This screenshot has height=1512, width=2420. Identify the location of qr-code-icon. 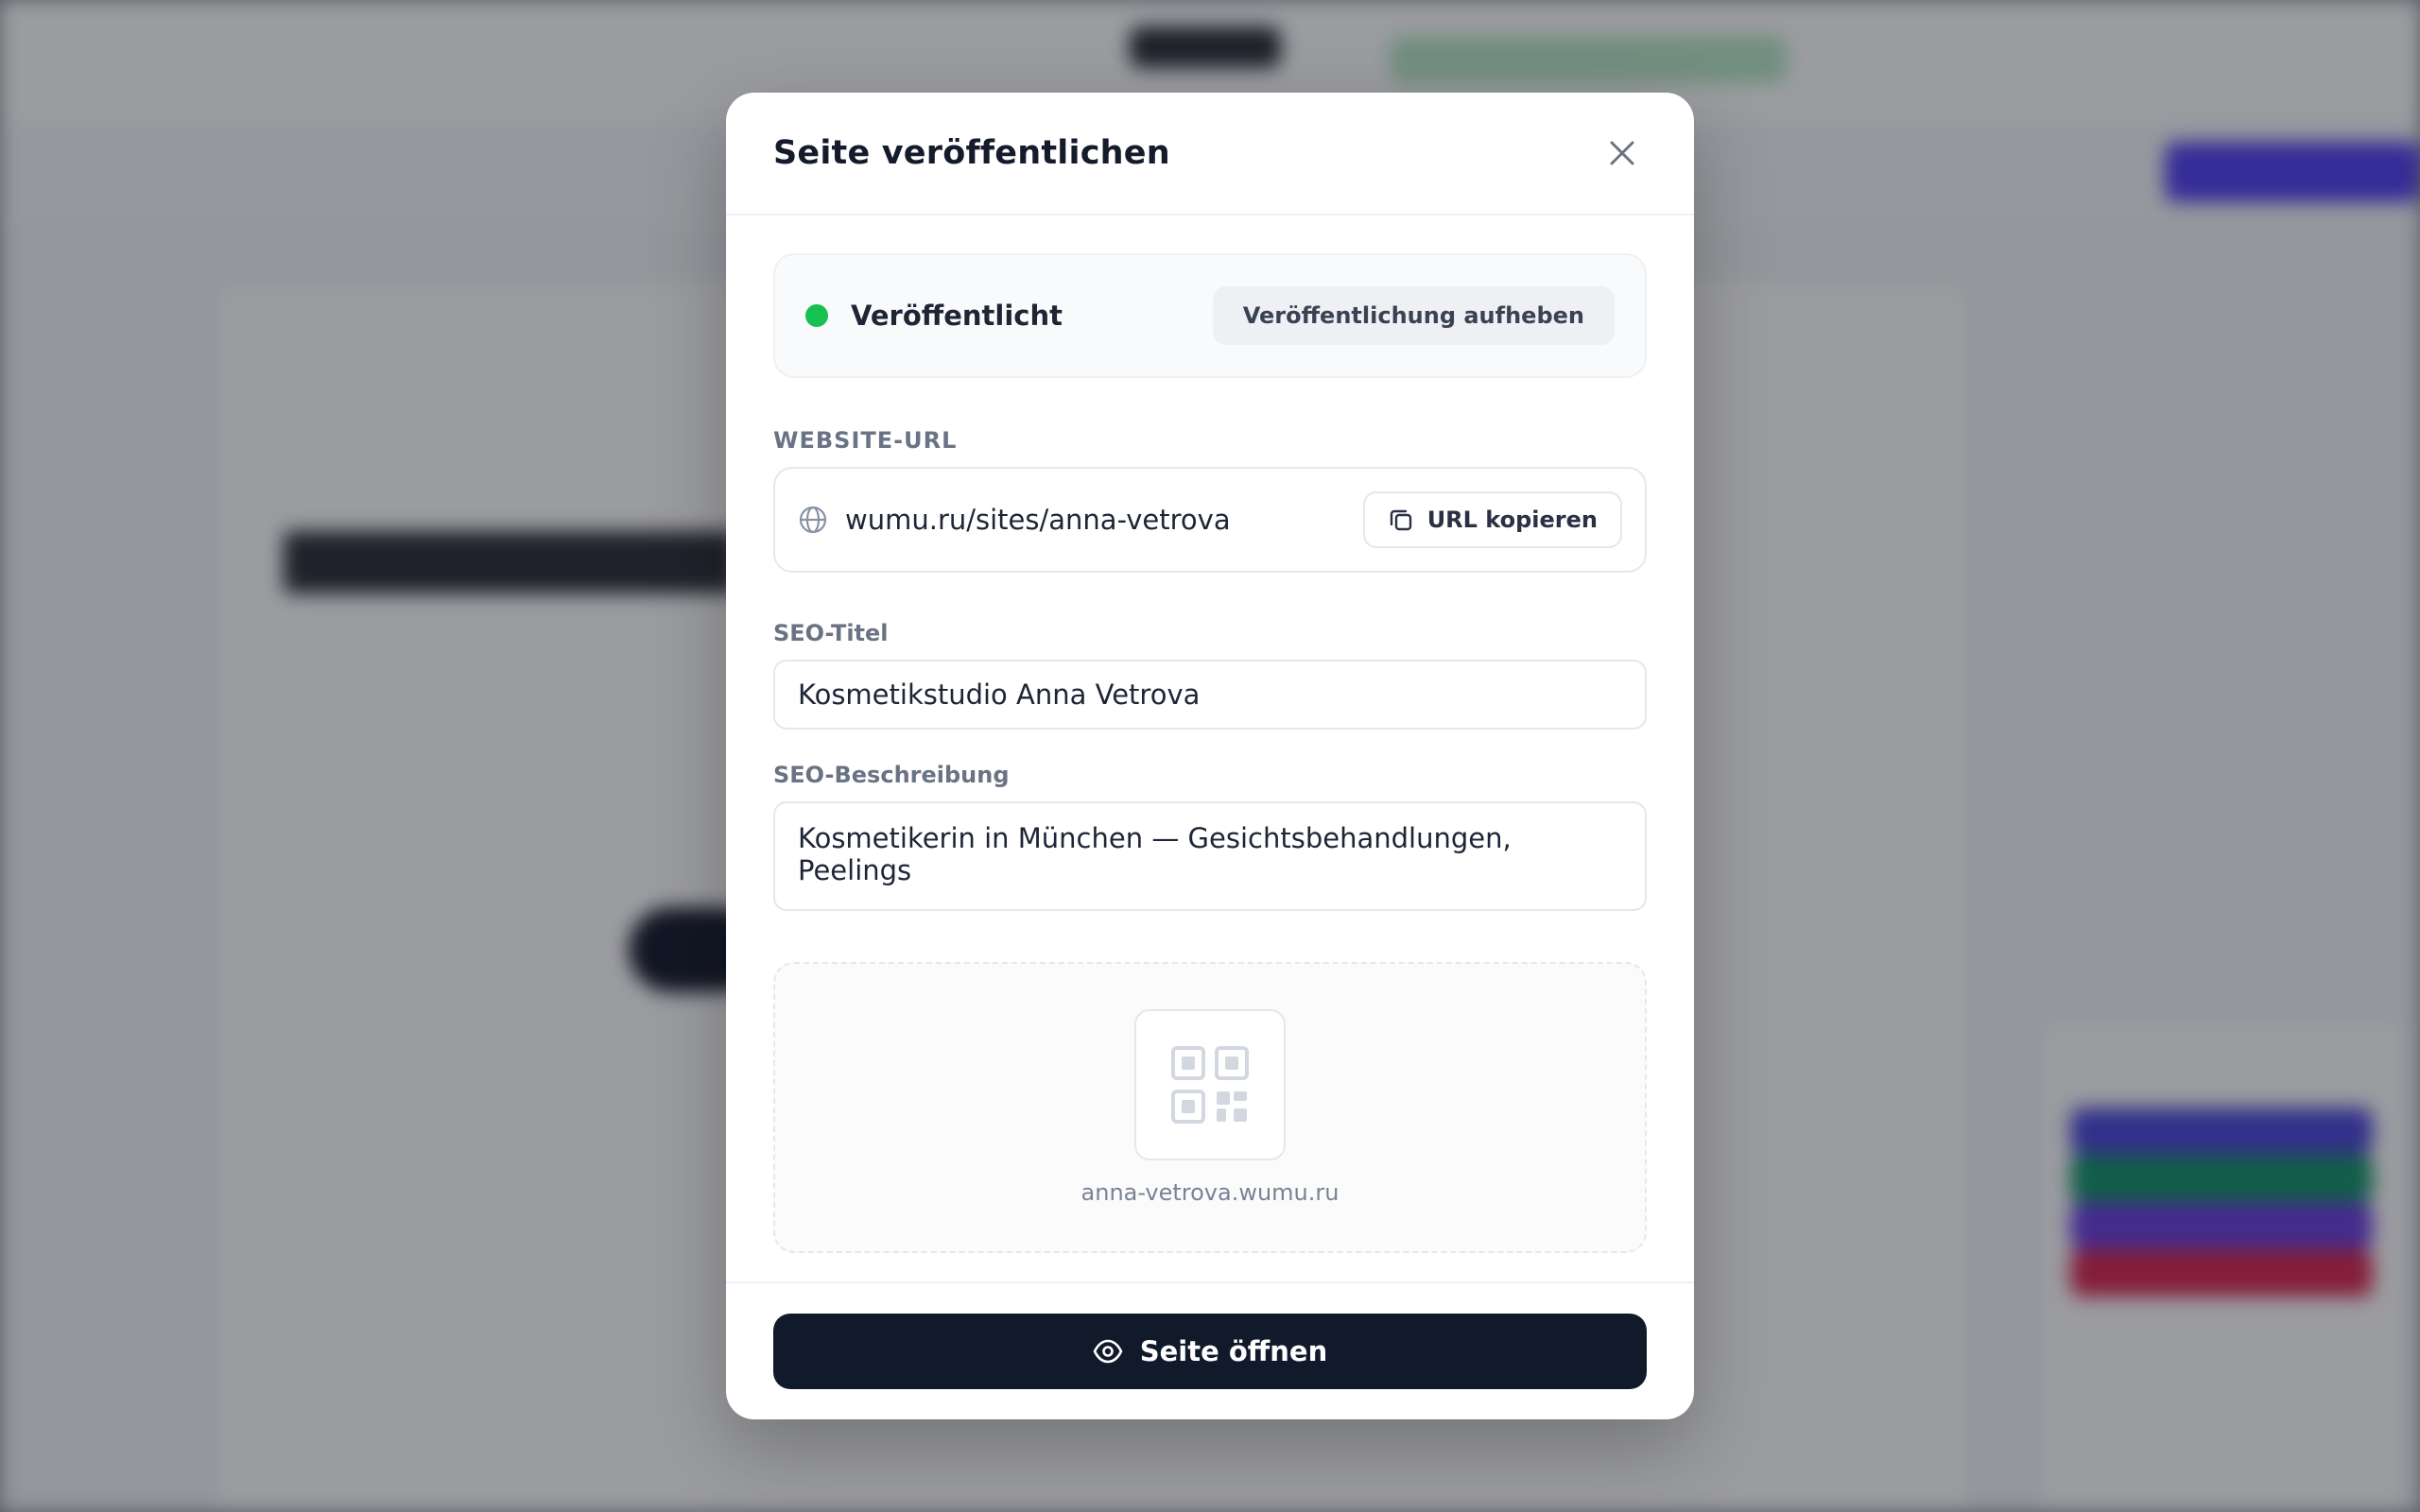
(1210, 1085).